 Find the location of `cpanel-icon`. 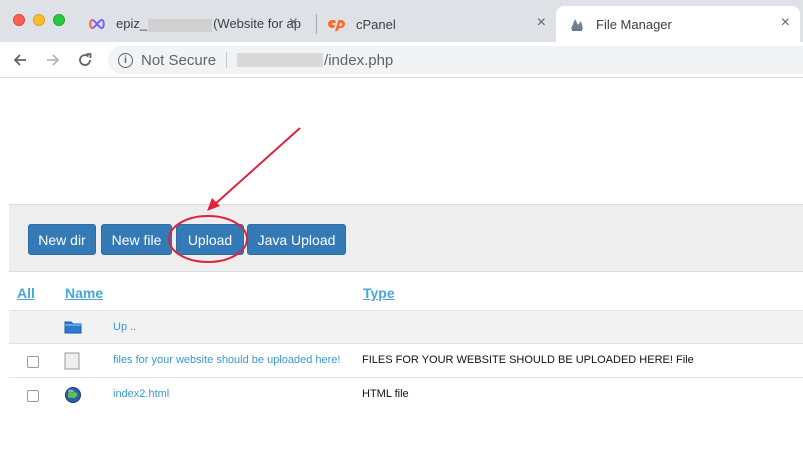

cpanel-icon is located at coordinates (337, 24).